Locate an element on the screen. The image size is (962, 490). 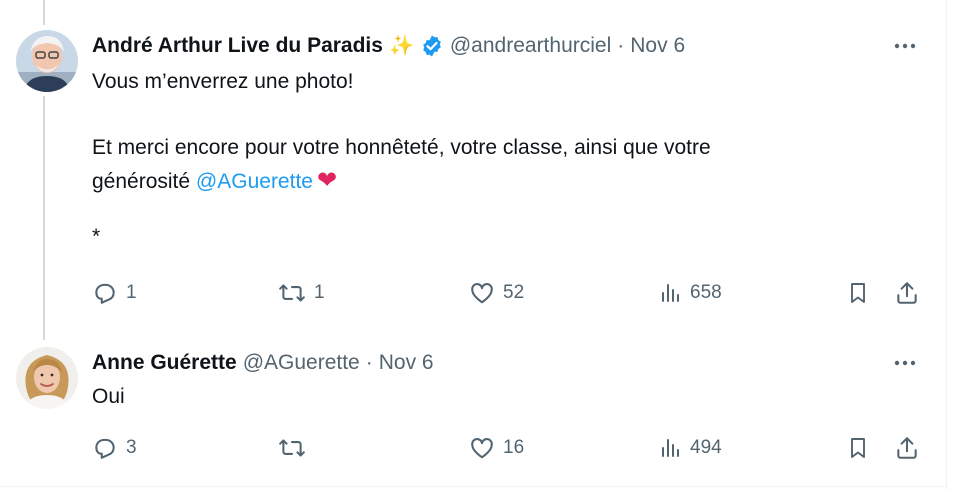
display-name: André Arthur Live du Paradis is located at coordinates (237, 46).